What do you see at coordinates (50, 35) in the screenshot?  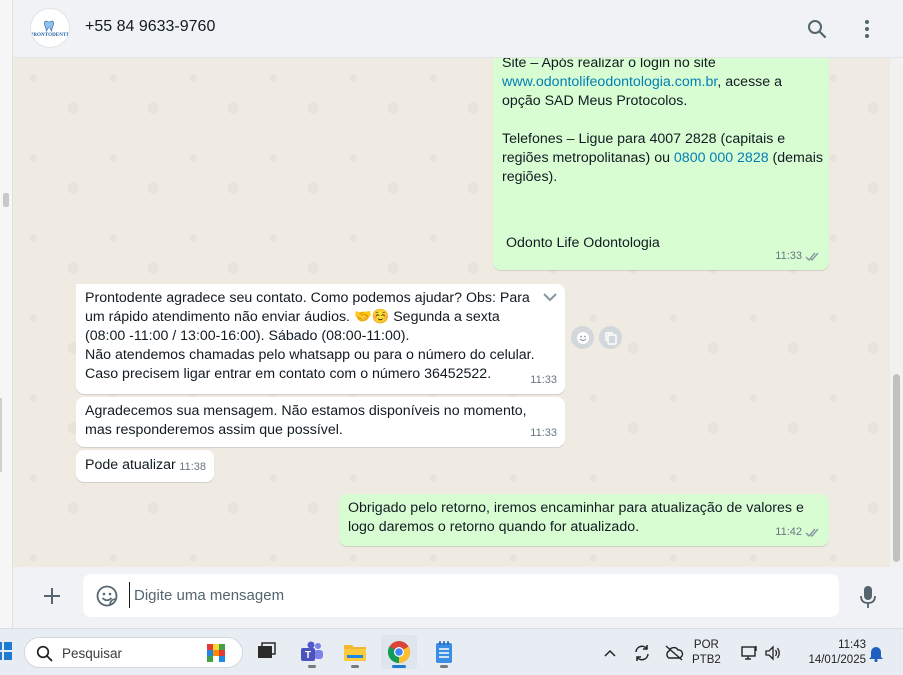 I see `avatar-logo-text: PRONTODENTE` at bounding box center [50, 35].